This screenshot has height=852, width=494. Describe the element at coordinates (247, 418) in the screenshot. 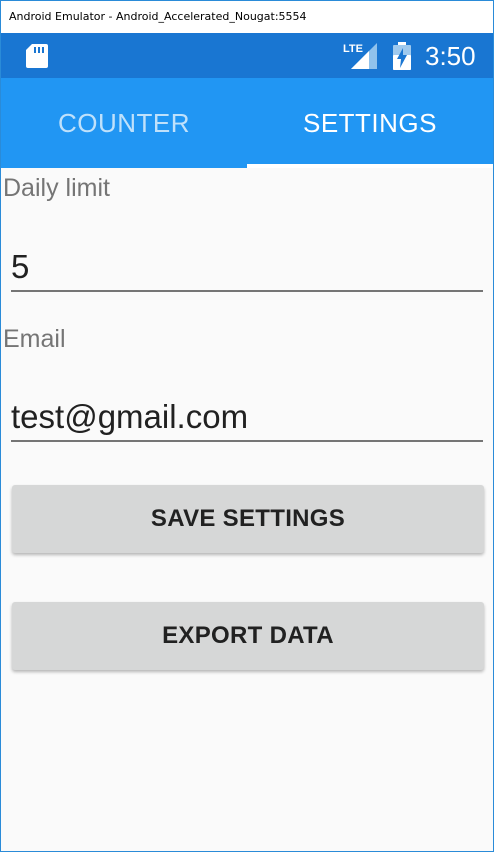

I see `email-field` at that location.